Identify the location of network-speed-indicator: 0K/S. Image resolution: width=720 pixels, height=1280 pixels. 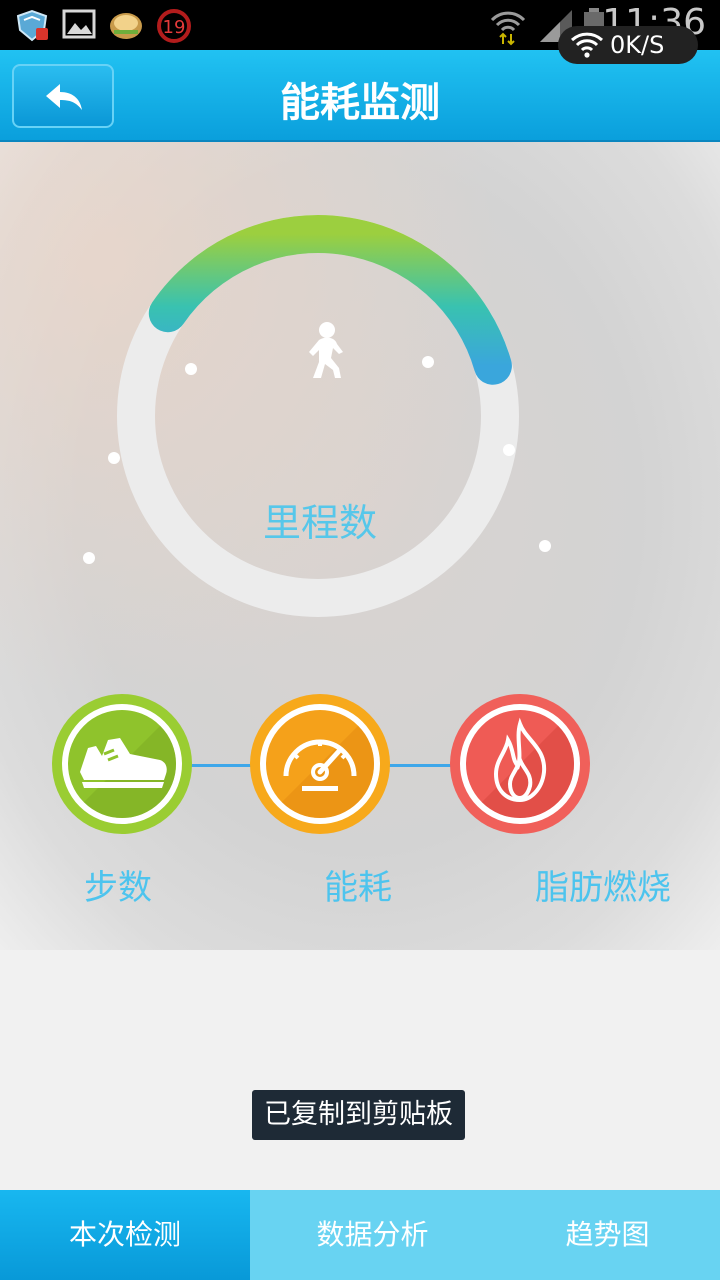
(628, 45).